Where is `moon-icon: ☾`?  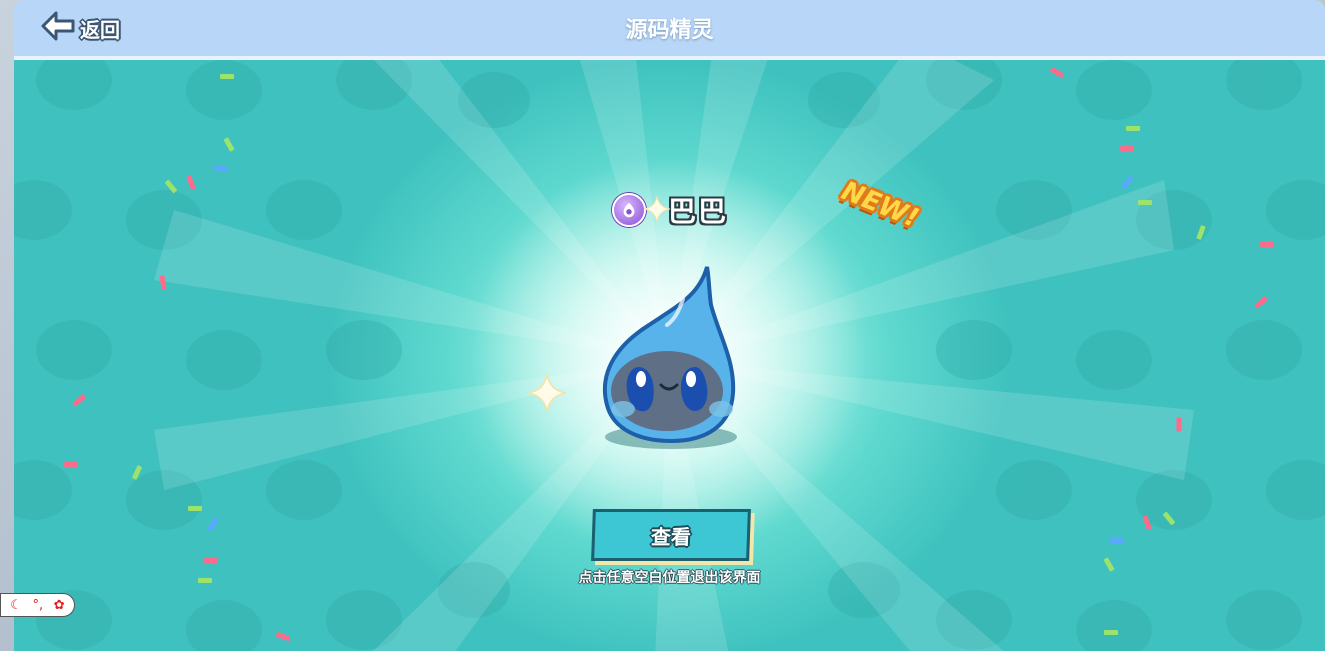 moon-icon: ☾ is located at coordinates (16, 605).